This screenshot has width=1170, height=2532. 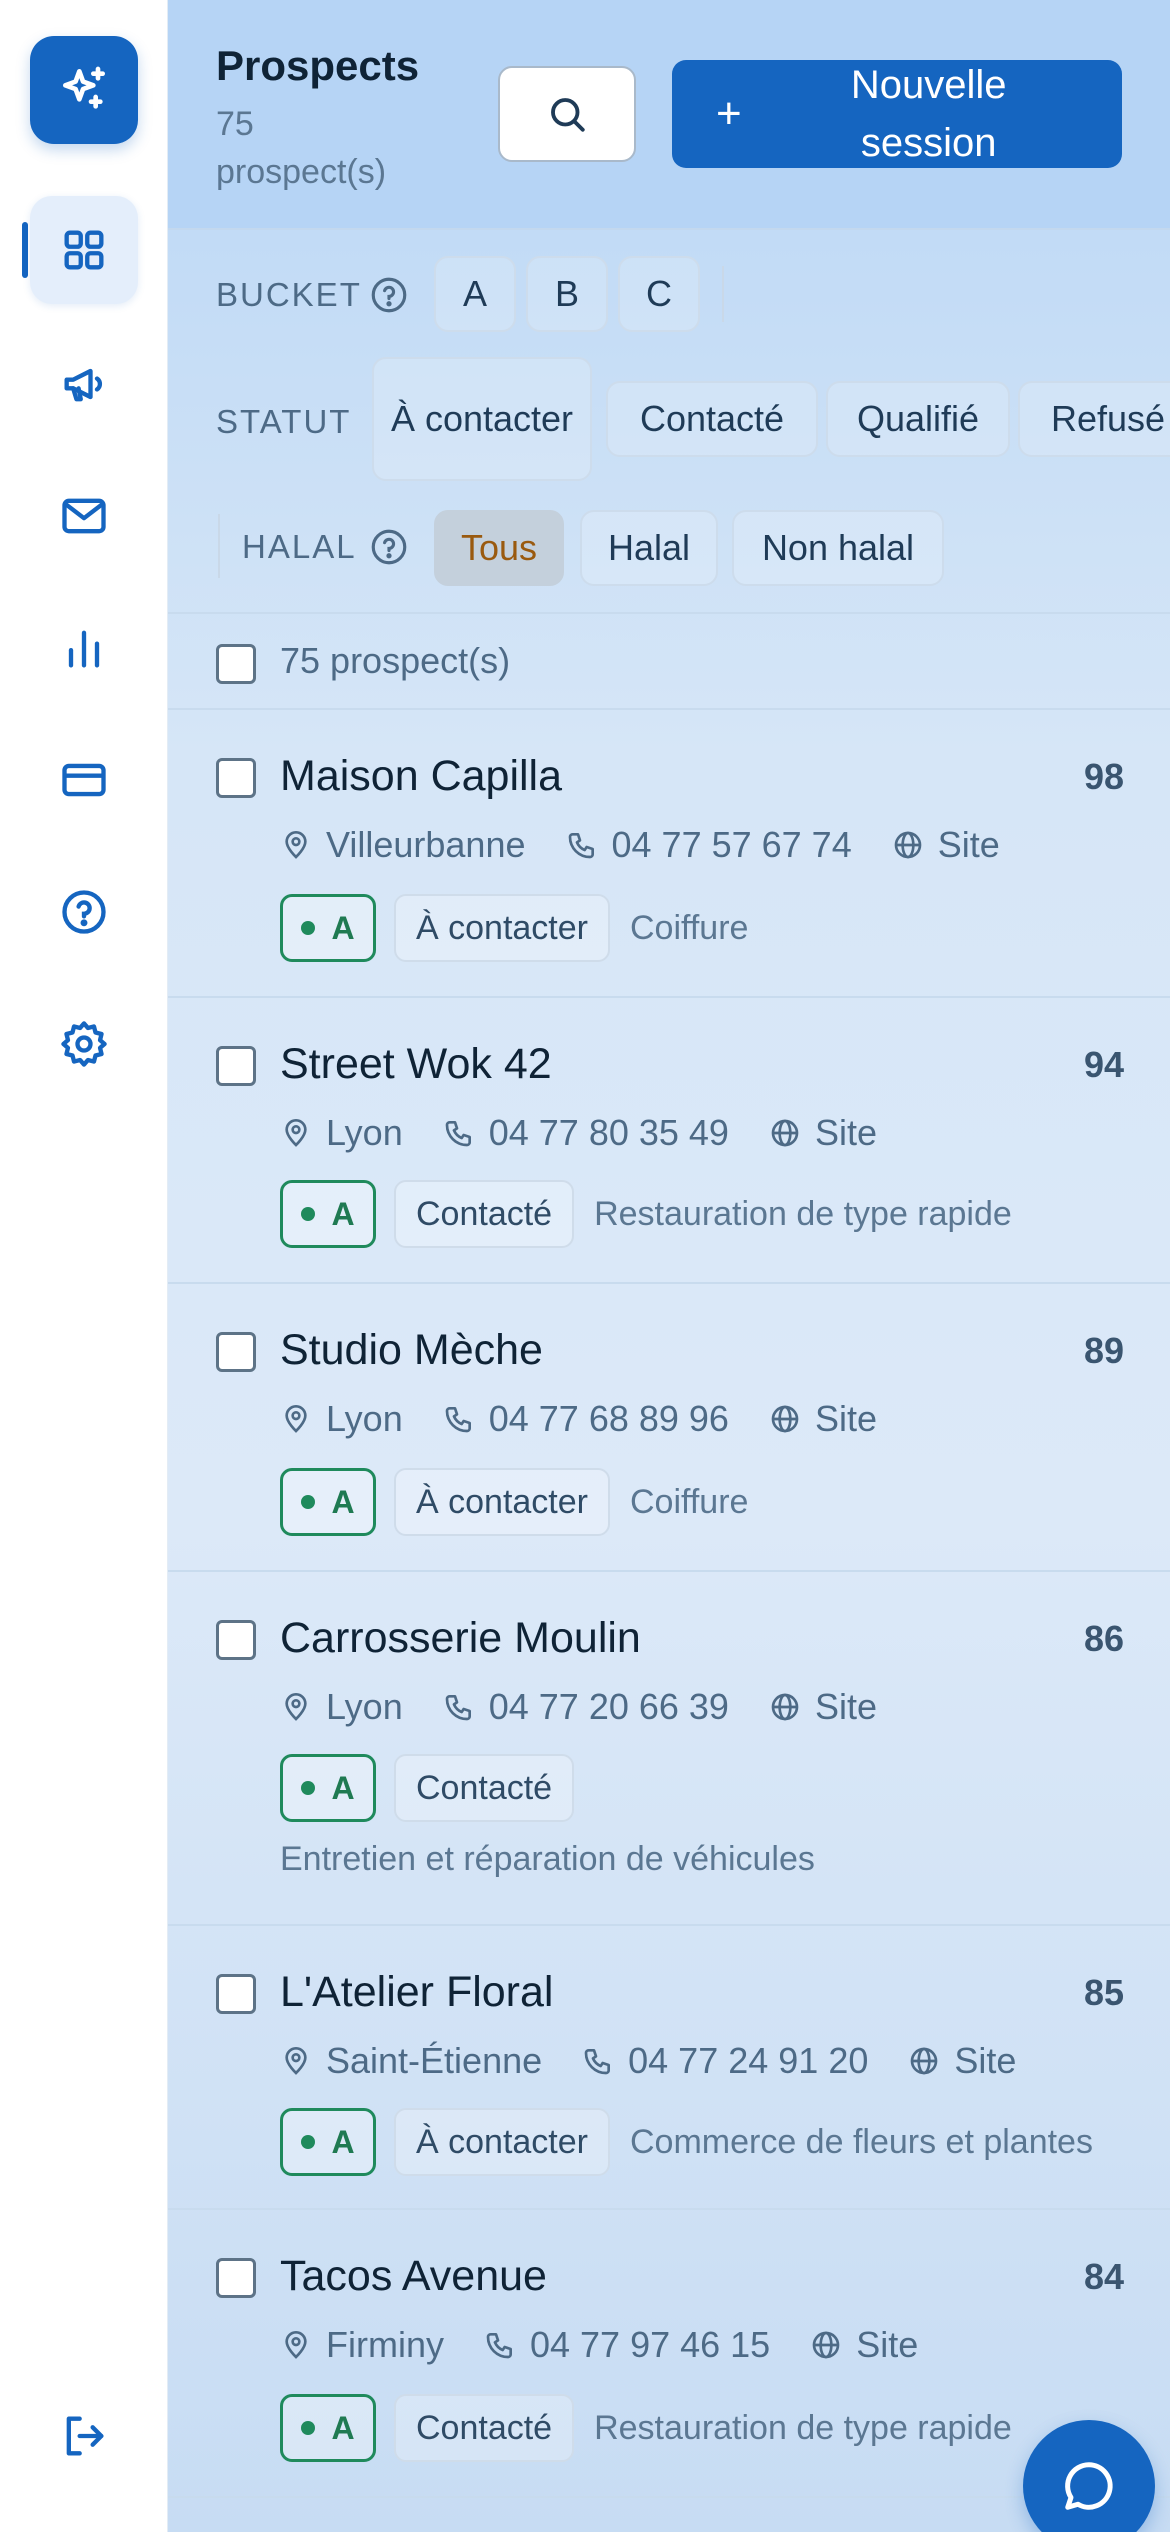 I want to click on status-option-refused: Refusé, so click(x=1094, y=419).